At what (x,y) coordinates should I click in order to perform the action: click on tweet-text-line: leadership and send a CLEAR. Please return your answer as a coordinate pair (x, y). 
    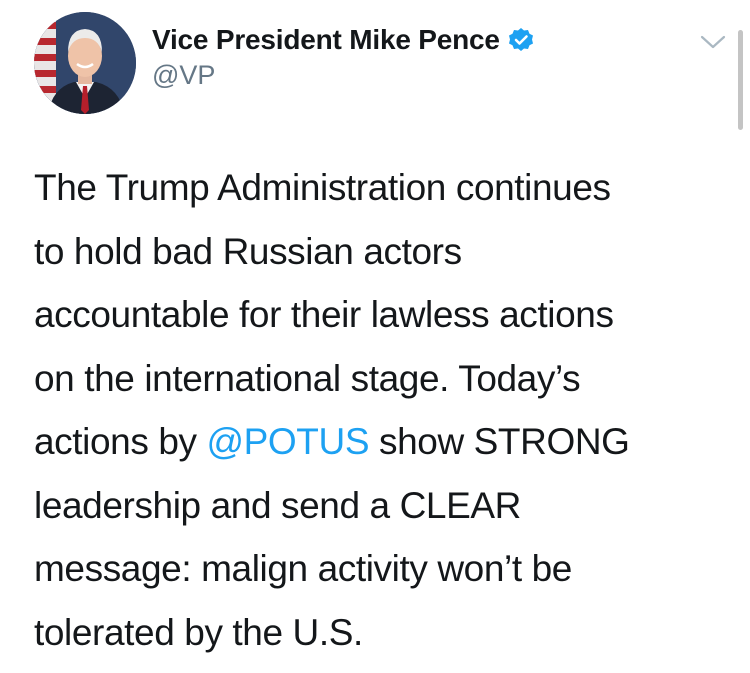
    Looking at the image, I should click on (379, 506).